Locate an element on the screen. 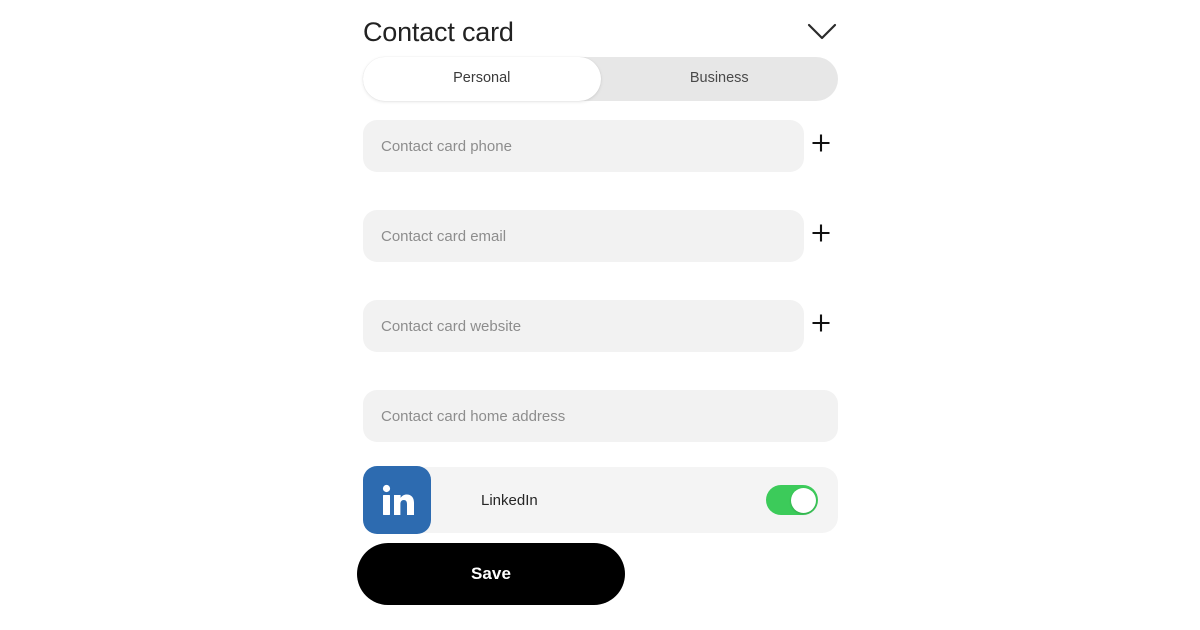 Image resolution: width=1200 pixels, height=630 pixels. add-website-button is located at coordinates (821, 326).